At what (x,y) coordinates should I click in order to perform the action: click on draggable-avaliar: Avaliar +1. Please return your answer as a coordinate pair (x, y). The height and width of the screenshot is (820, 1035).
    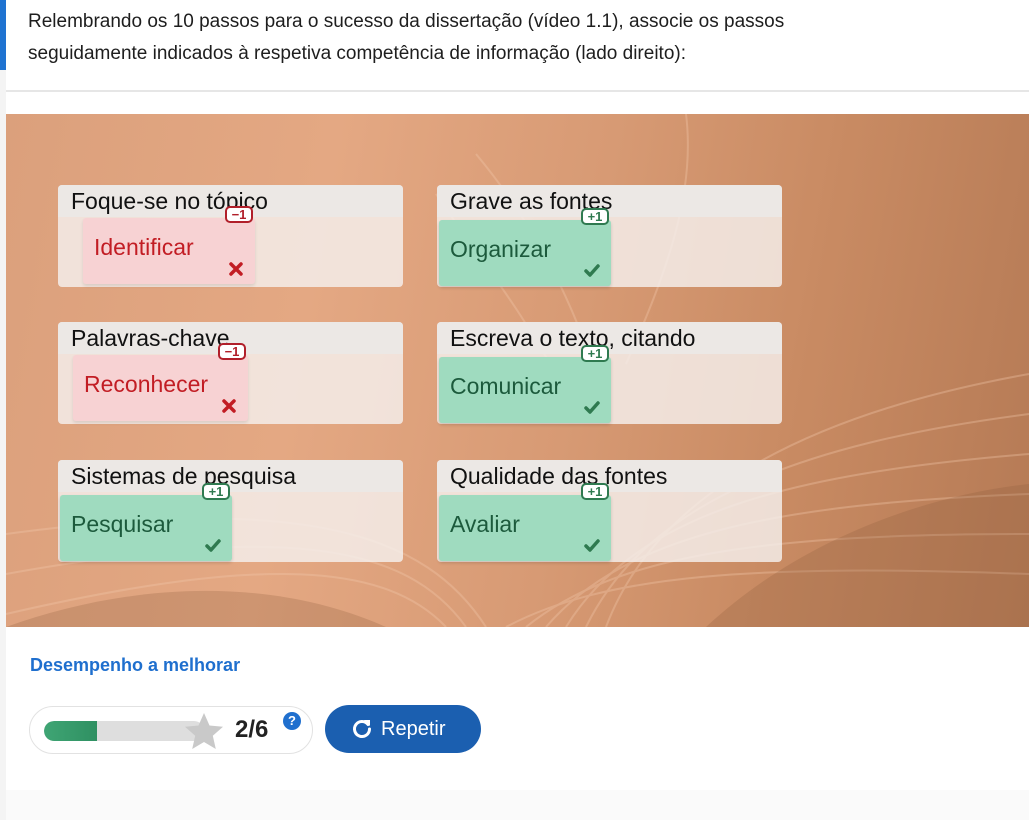
    Looking at the image, I should click on (525, 522).